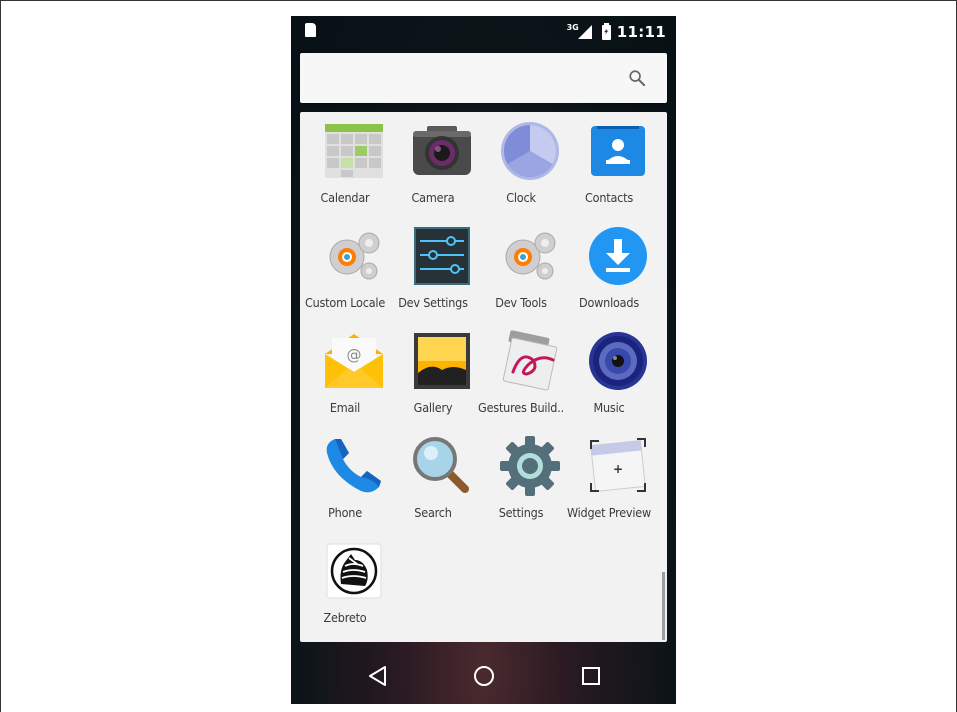 The height and width of the screenshot is (712, 957). I want to click on app-label: Clock, so click(521, 197).